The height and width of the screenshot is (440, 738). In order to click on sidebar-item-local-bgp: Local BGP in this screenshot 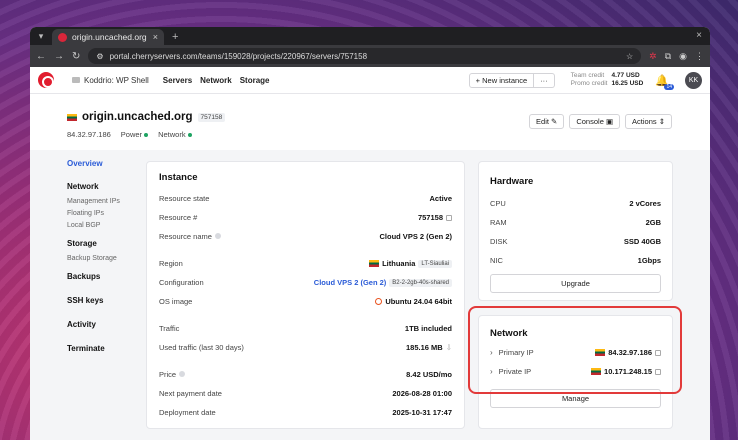, I will do `click(107, 226)`.